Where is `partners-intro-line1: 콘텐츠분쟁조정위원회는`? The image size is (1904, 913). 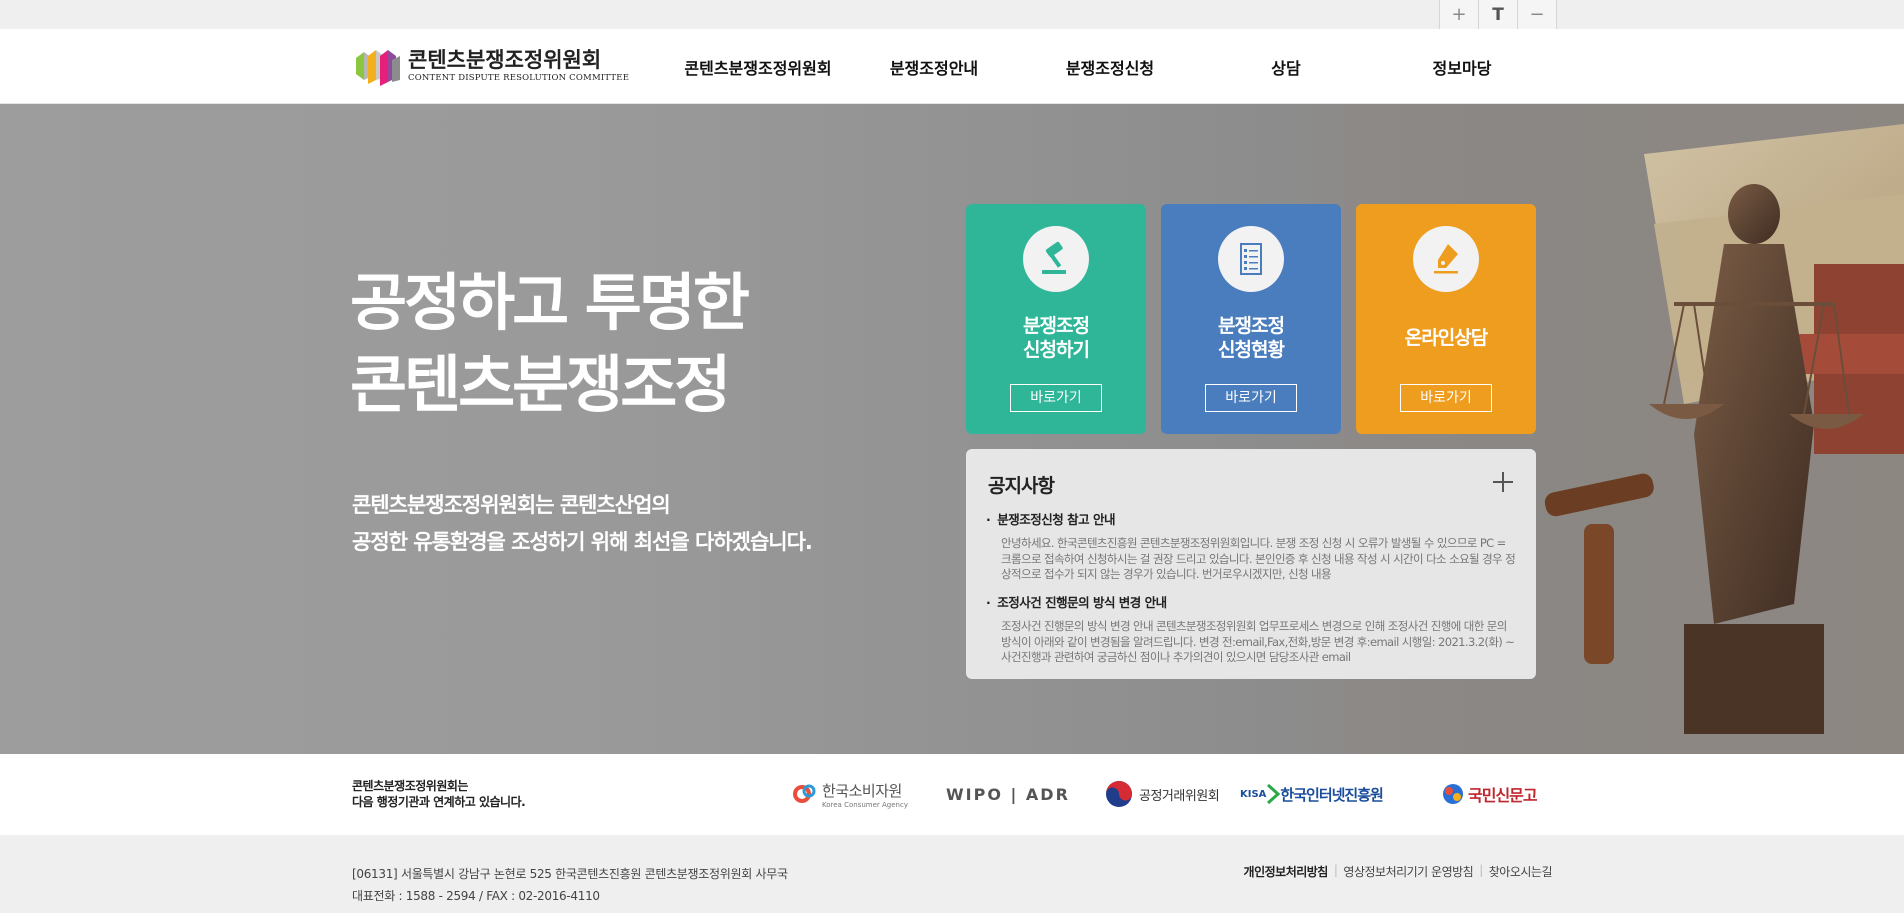
partners-intro-line1: 콘텐츠분쟁조정위원회는 is located at coordinates (410, 786).